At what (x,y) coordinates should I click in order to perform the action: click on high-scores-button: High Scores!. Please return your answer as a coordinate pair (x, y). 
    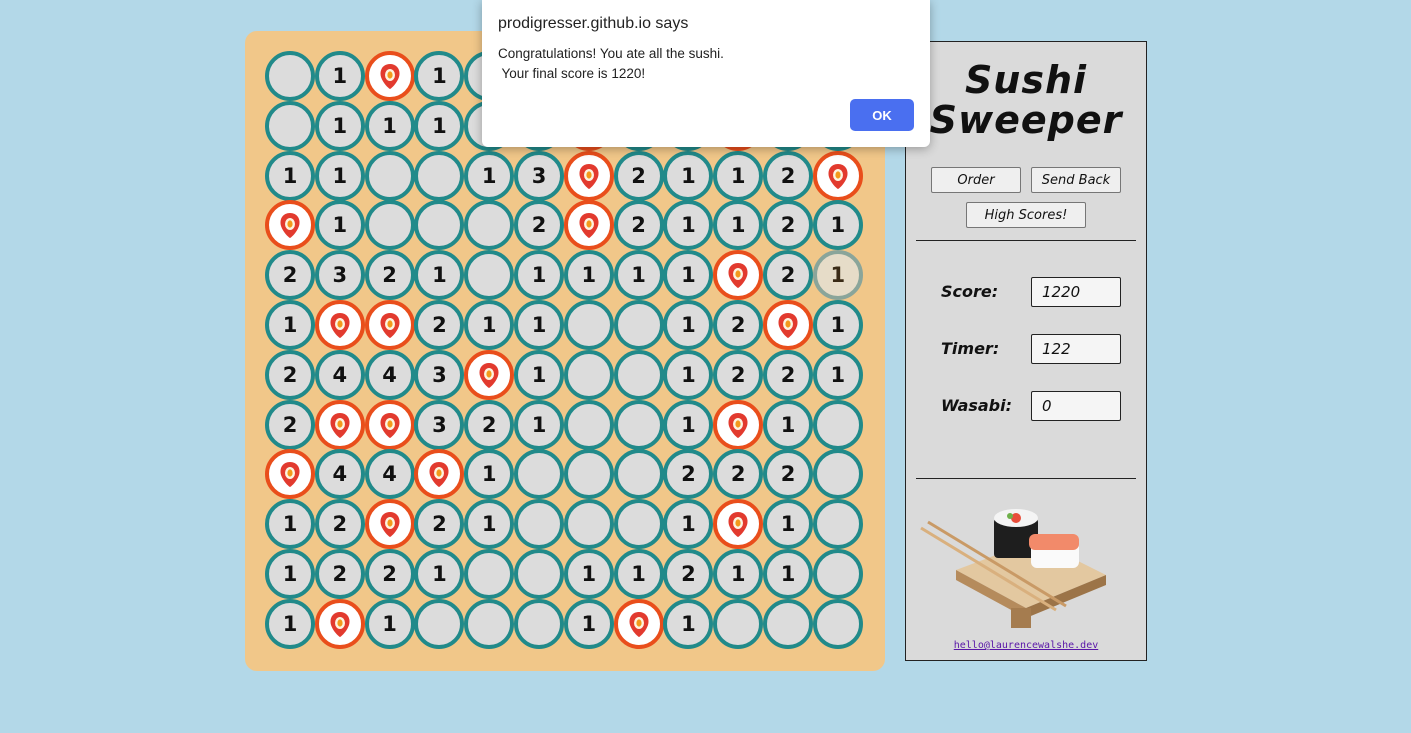
    Looking at the image, I should click on (1026, 215).